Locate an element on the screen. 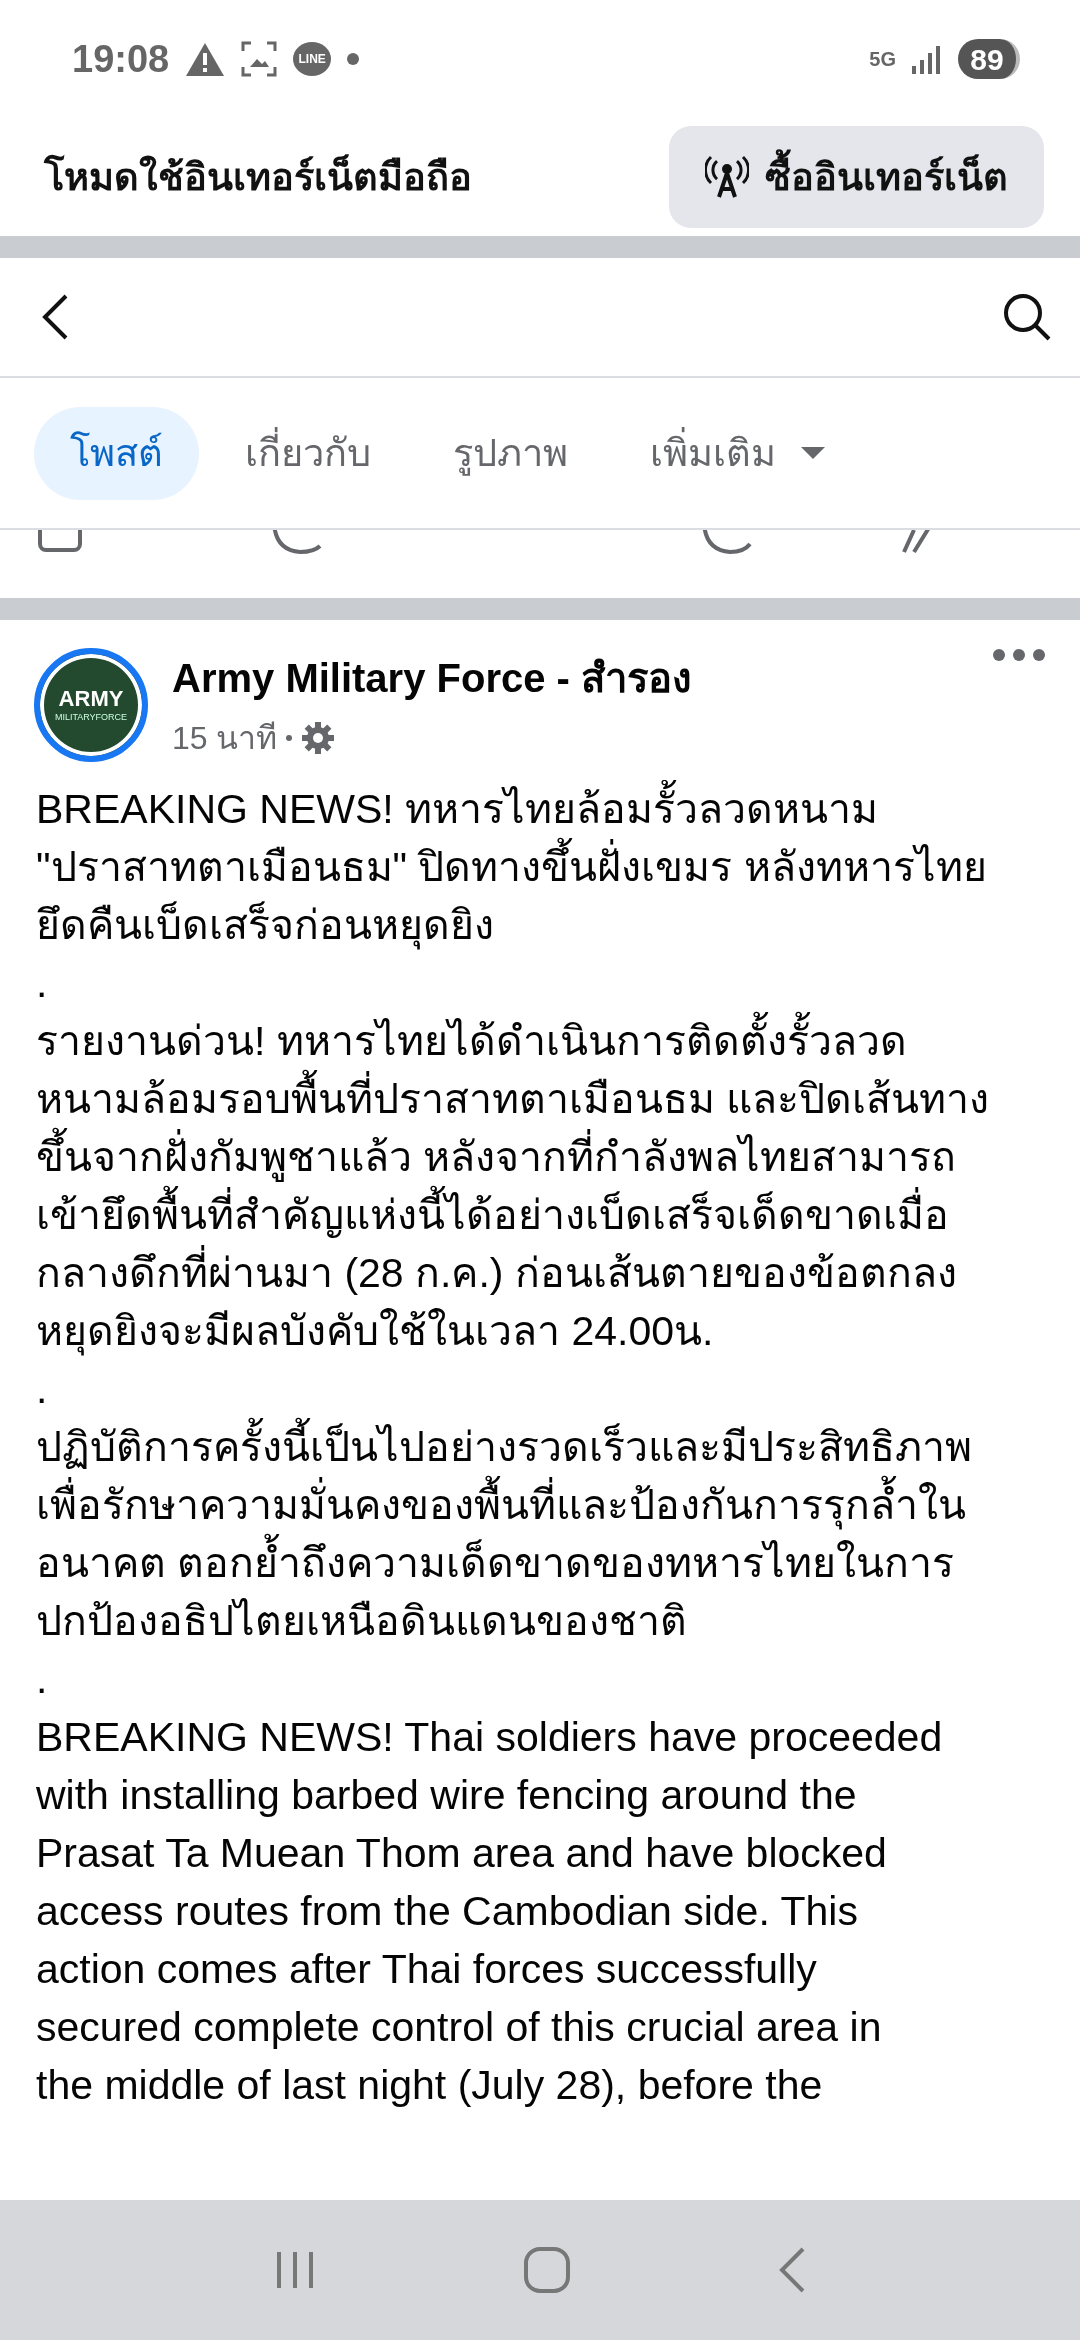 The height and width of the screenshot is (2340, 1080). more-options-icon is located at coordinates (1019, 655).